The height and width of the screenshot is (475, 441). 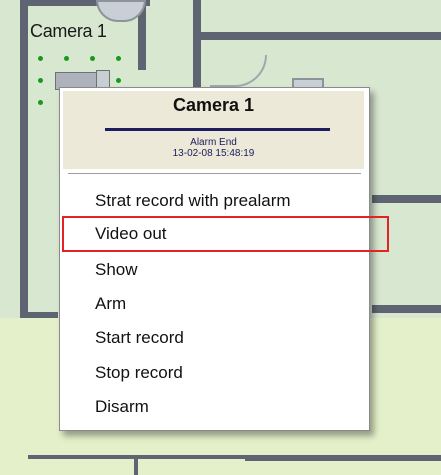 I want to click on menu-item-stop-record: Stop record, so click(x=139, y=373).